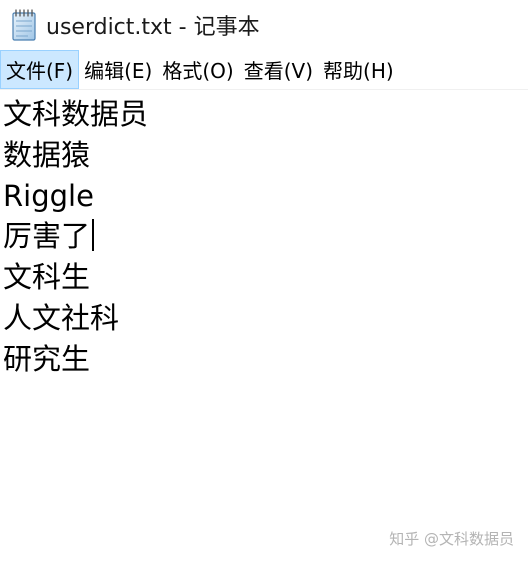 This screenshot has height=561, width=528. I want to click on text-line-content: 文科数据员, so click(76, 114).